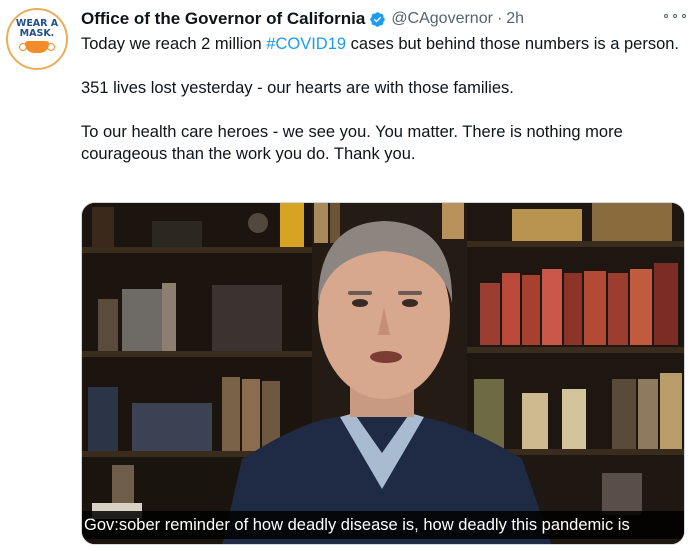 The height and width of the screenshot is (551, 700). What do you see at coordinates (37, 47) in the screenshot?
I see `mask-icon` at bounding box center [37, 47].